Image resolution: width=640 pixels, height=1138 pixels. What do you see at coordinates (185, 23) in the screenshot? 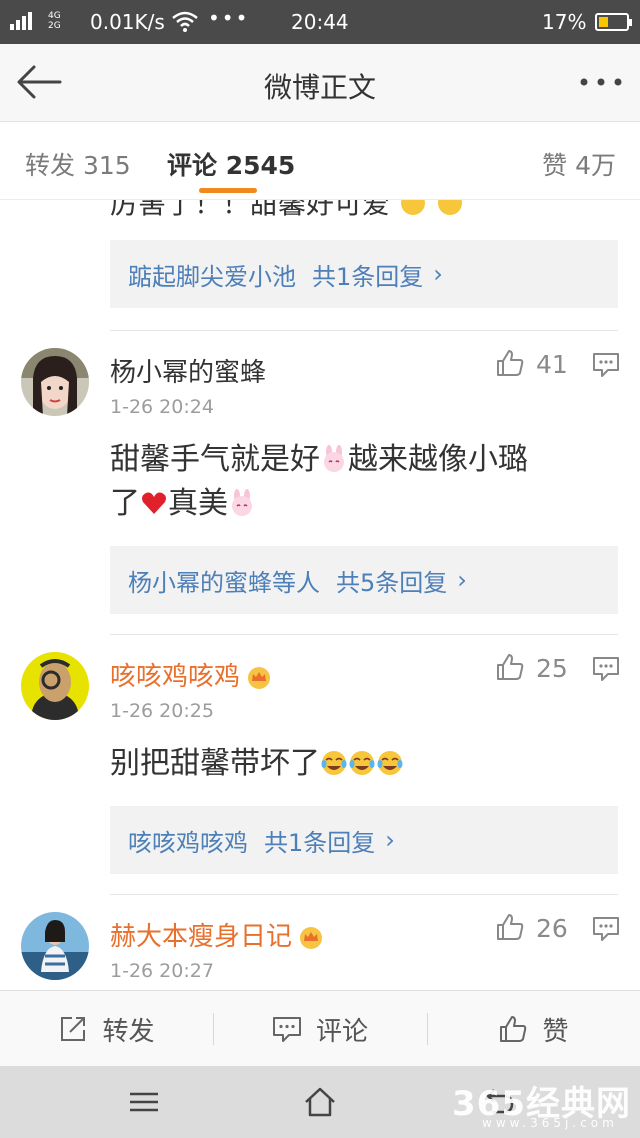
I see `wifi-icon` at bounding box center [185, 23].